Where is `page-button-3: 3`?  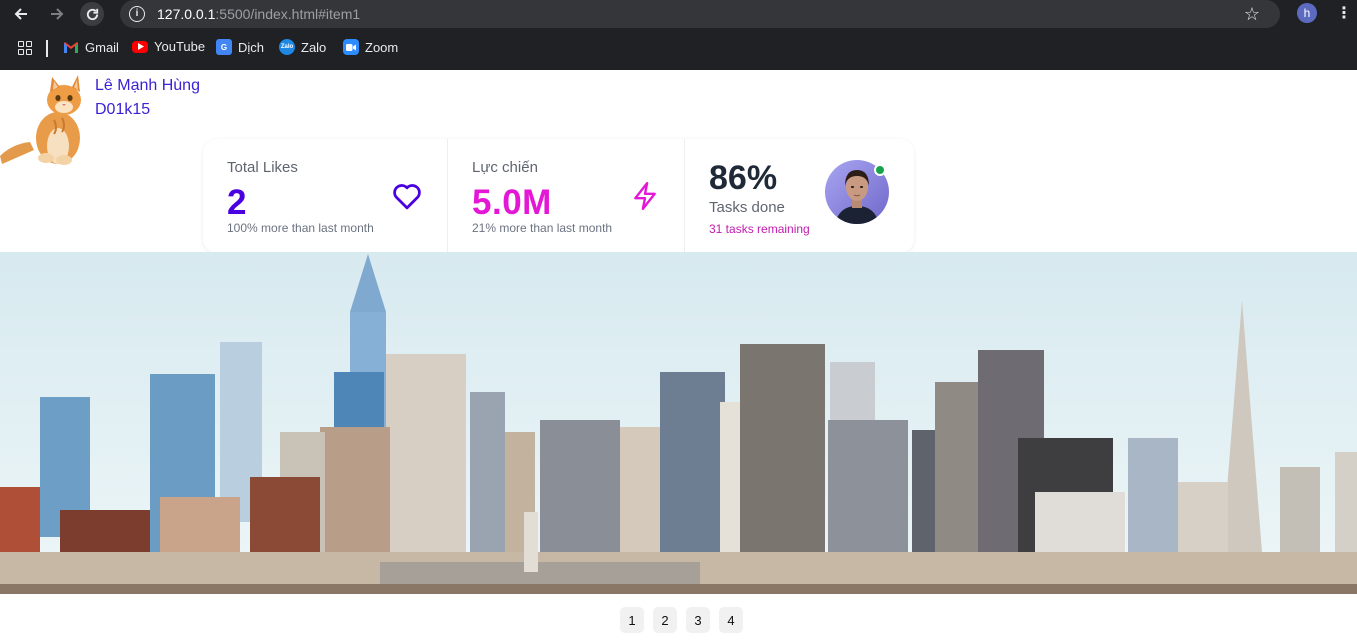
page-button-3: 3 is located at coordinates (698, 620).